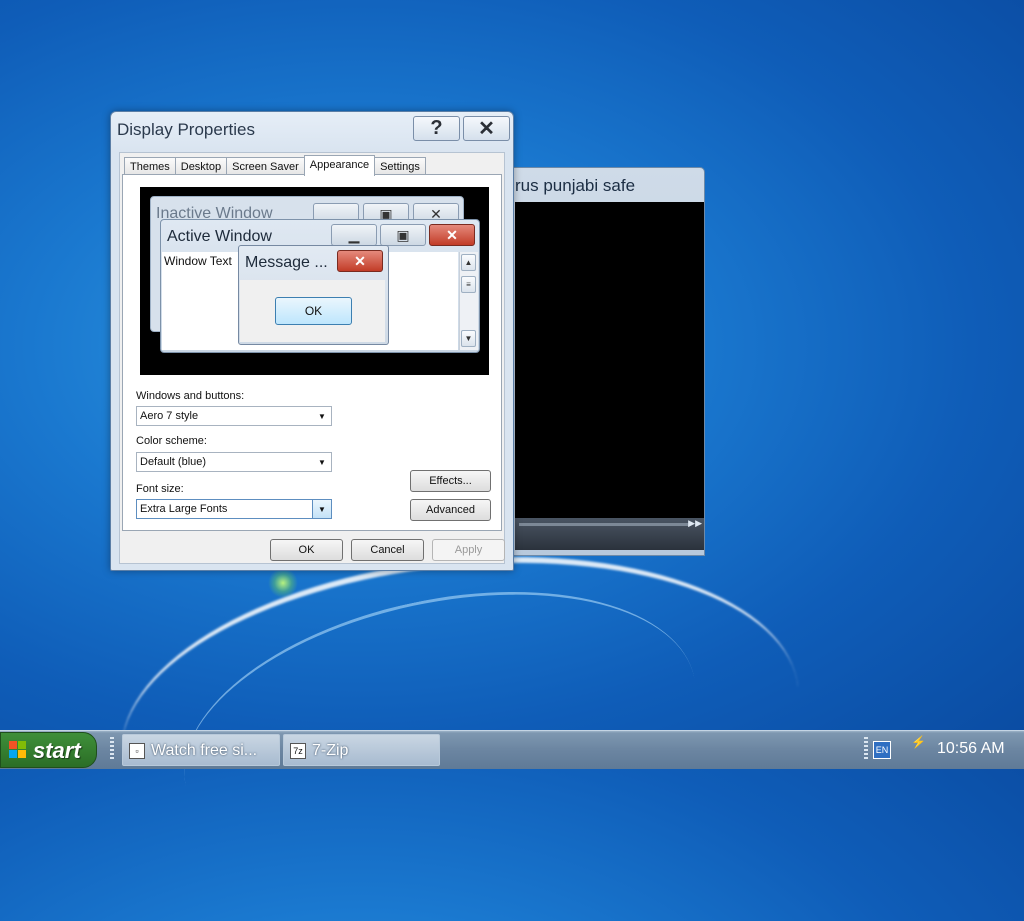  I want to click on advanced-button: Advanced, so click(450, 510).